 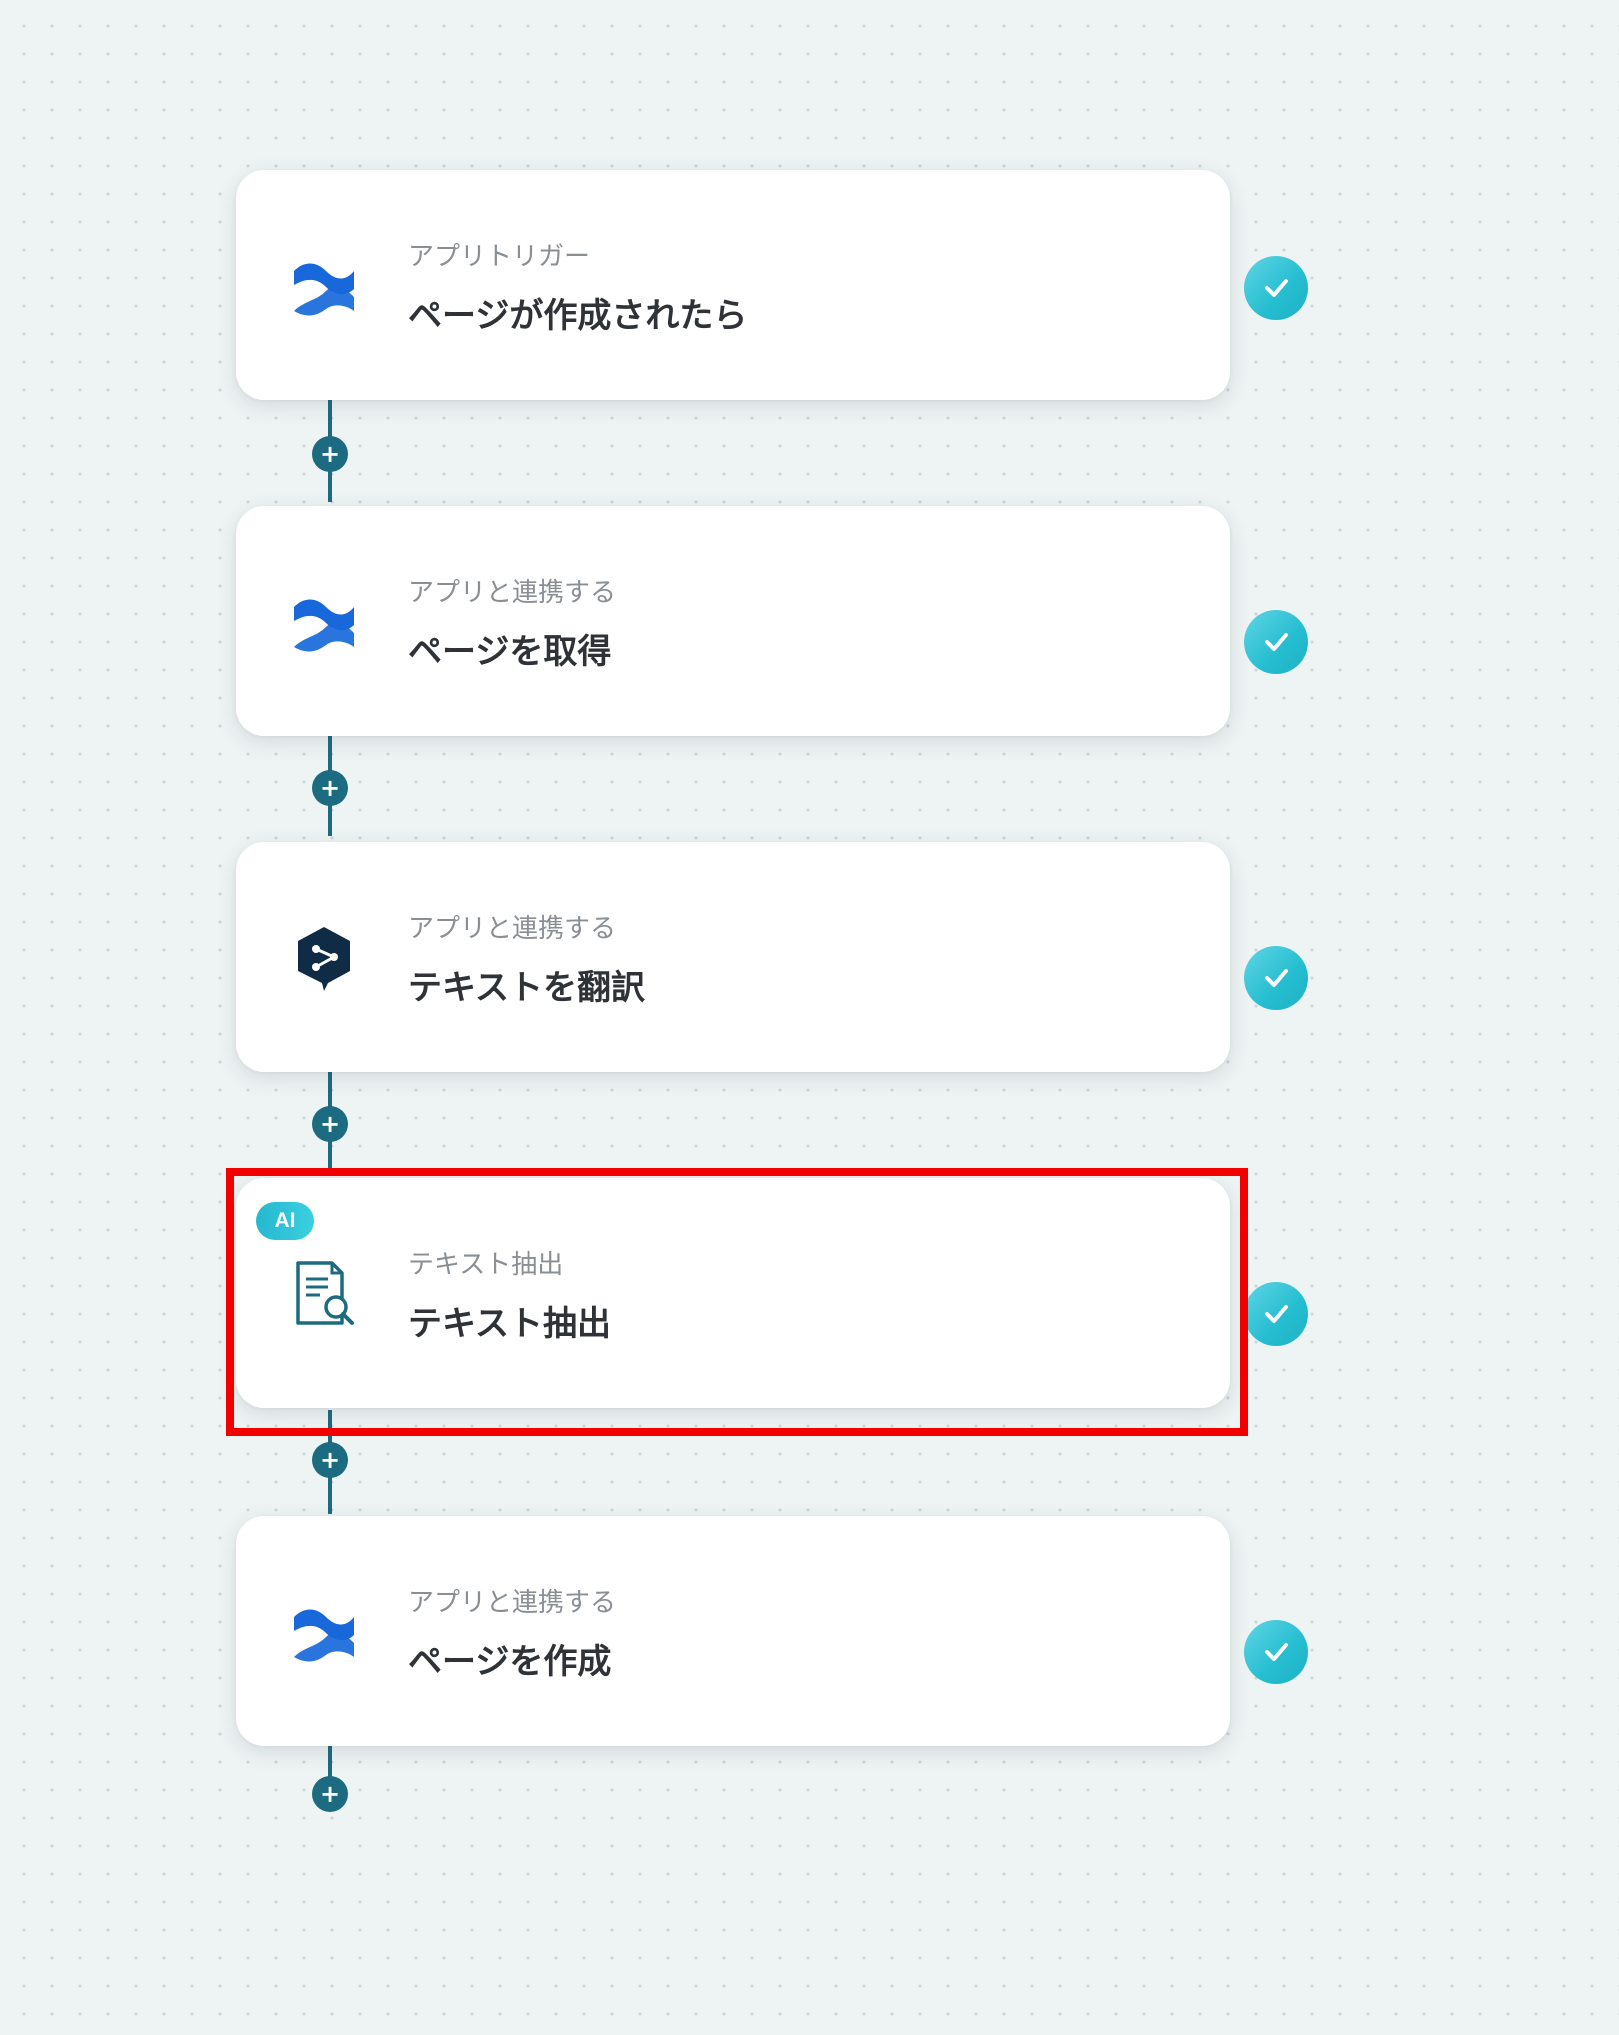 What do you see at coordinates (509, 1324) in the screenshot?
I see `step-title: テキスト抽出` at bounding box center [509, 1324].